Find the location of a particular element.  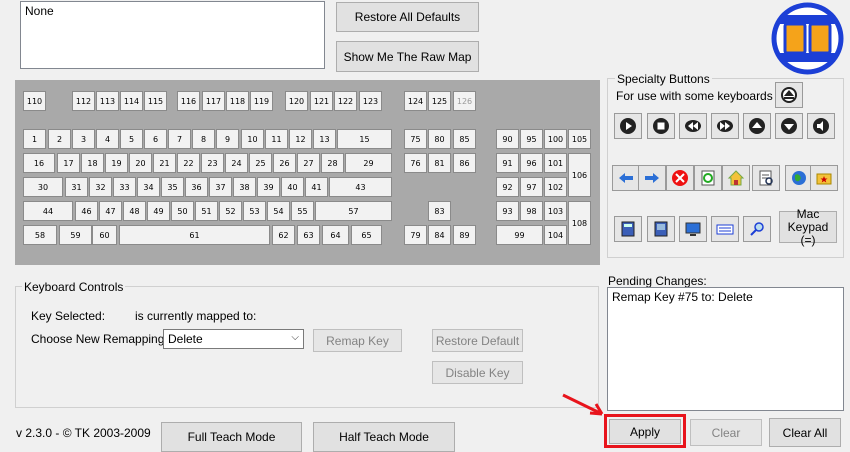

disable-key-button: Disable Key is located at coordinates (477, 372).